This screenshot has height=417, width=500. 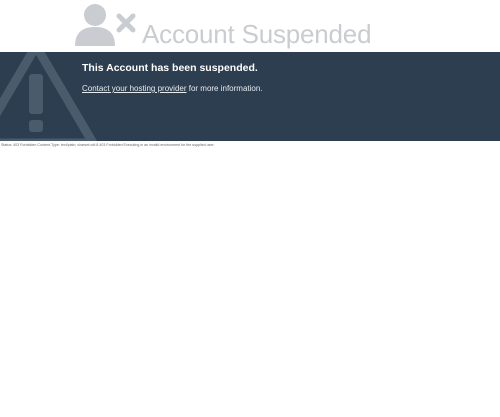 I want to click on banner-heading: This Account has been suspended., so click(x=170, y=68).